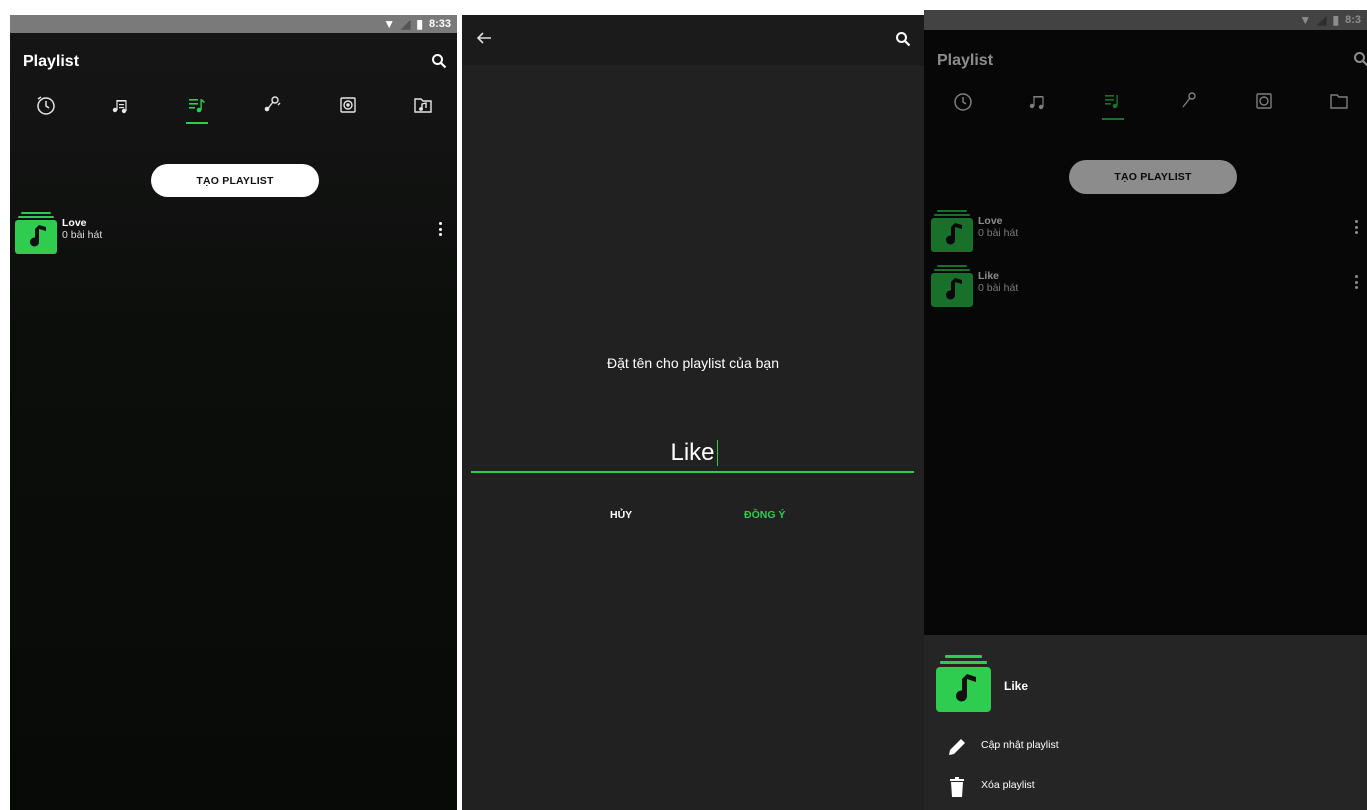 This screenshot has width=1367, height=810. Describe the element at coordinates (957, 787) in the screenshot. I see `trash-icon` at that location.